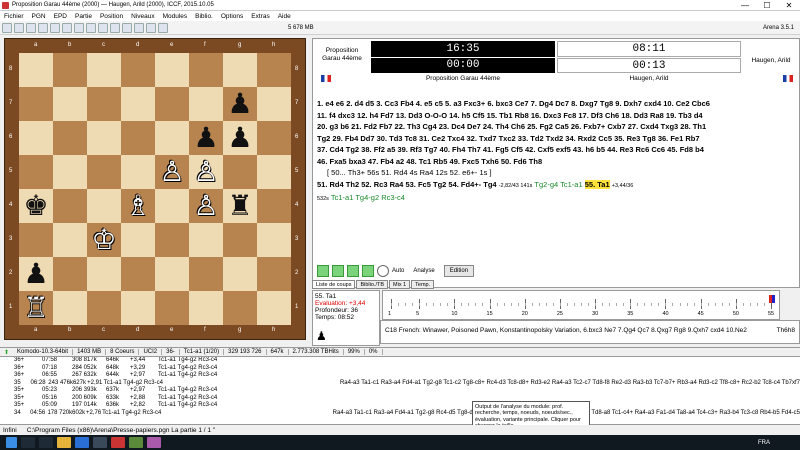  I want to click on last-move-button, so click(368, 271).